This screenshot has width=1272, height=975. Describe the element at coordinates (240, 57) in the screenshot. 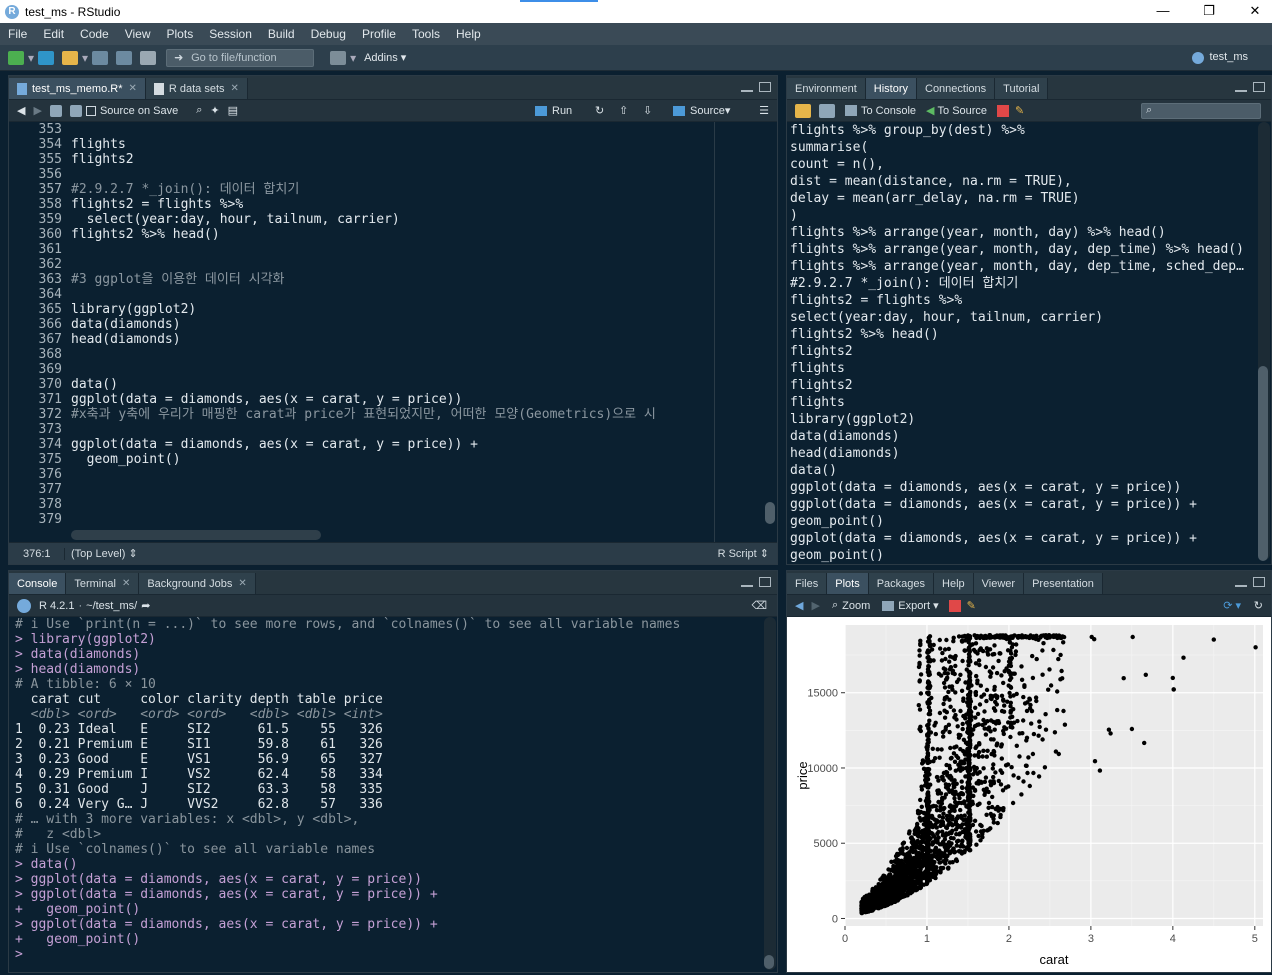

I see `goto-file-input: Go to file/function` at that location.